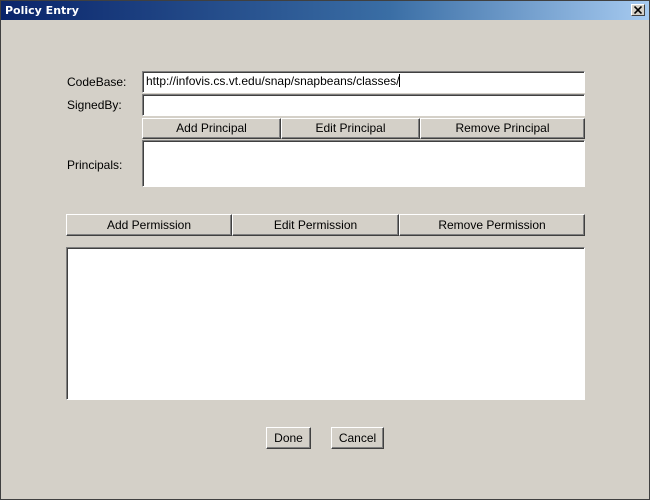 This screenshot has width=650, height=500. What do you see at coordinates (325, 10) in the screenshot?
I see `title-bar: Policy Entry` at bounding box center [325, 10].